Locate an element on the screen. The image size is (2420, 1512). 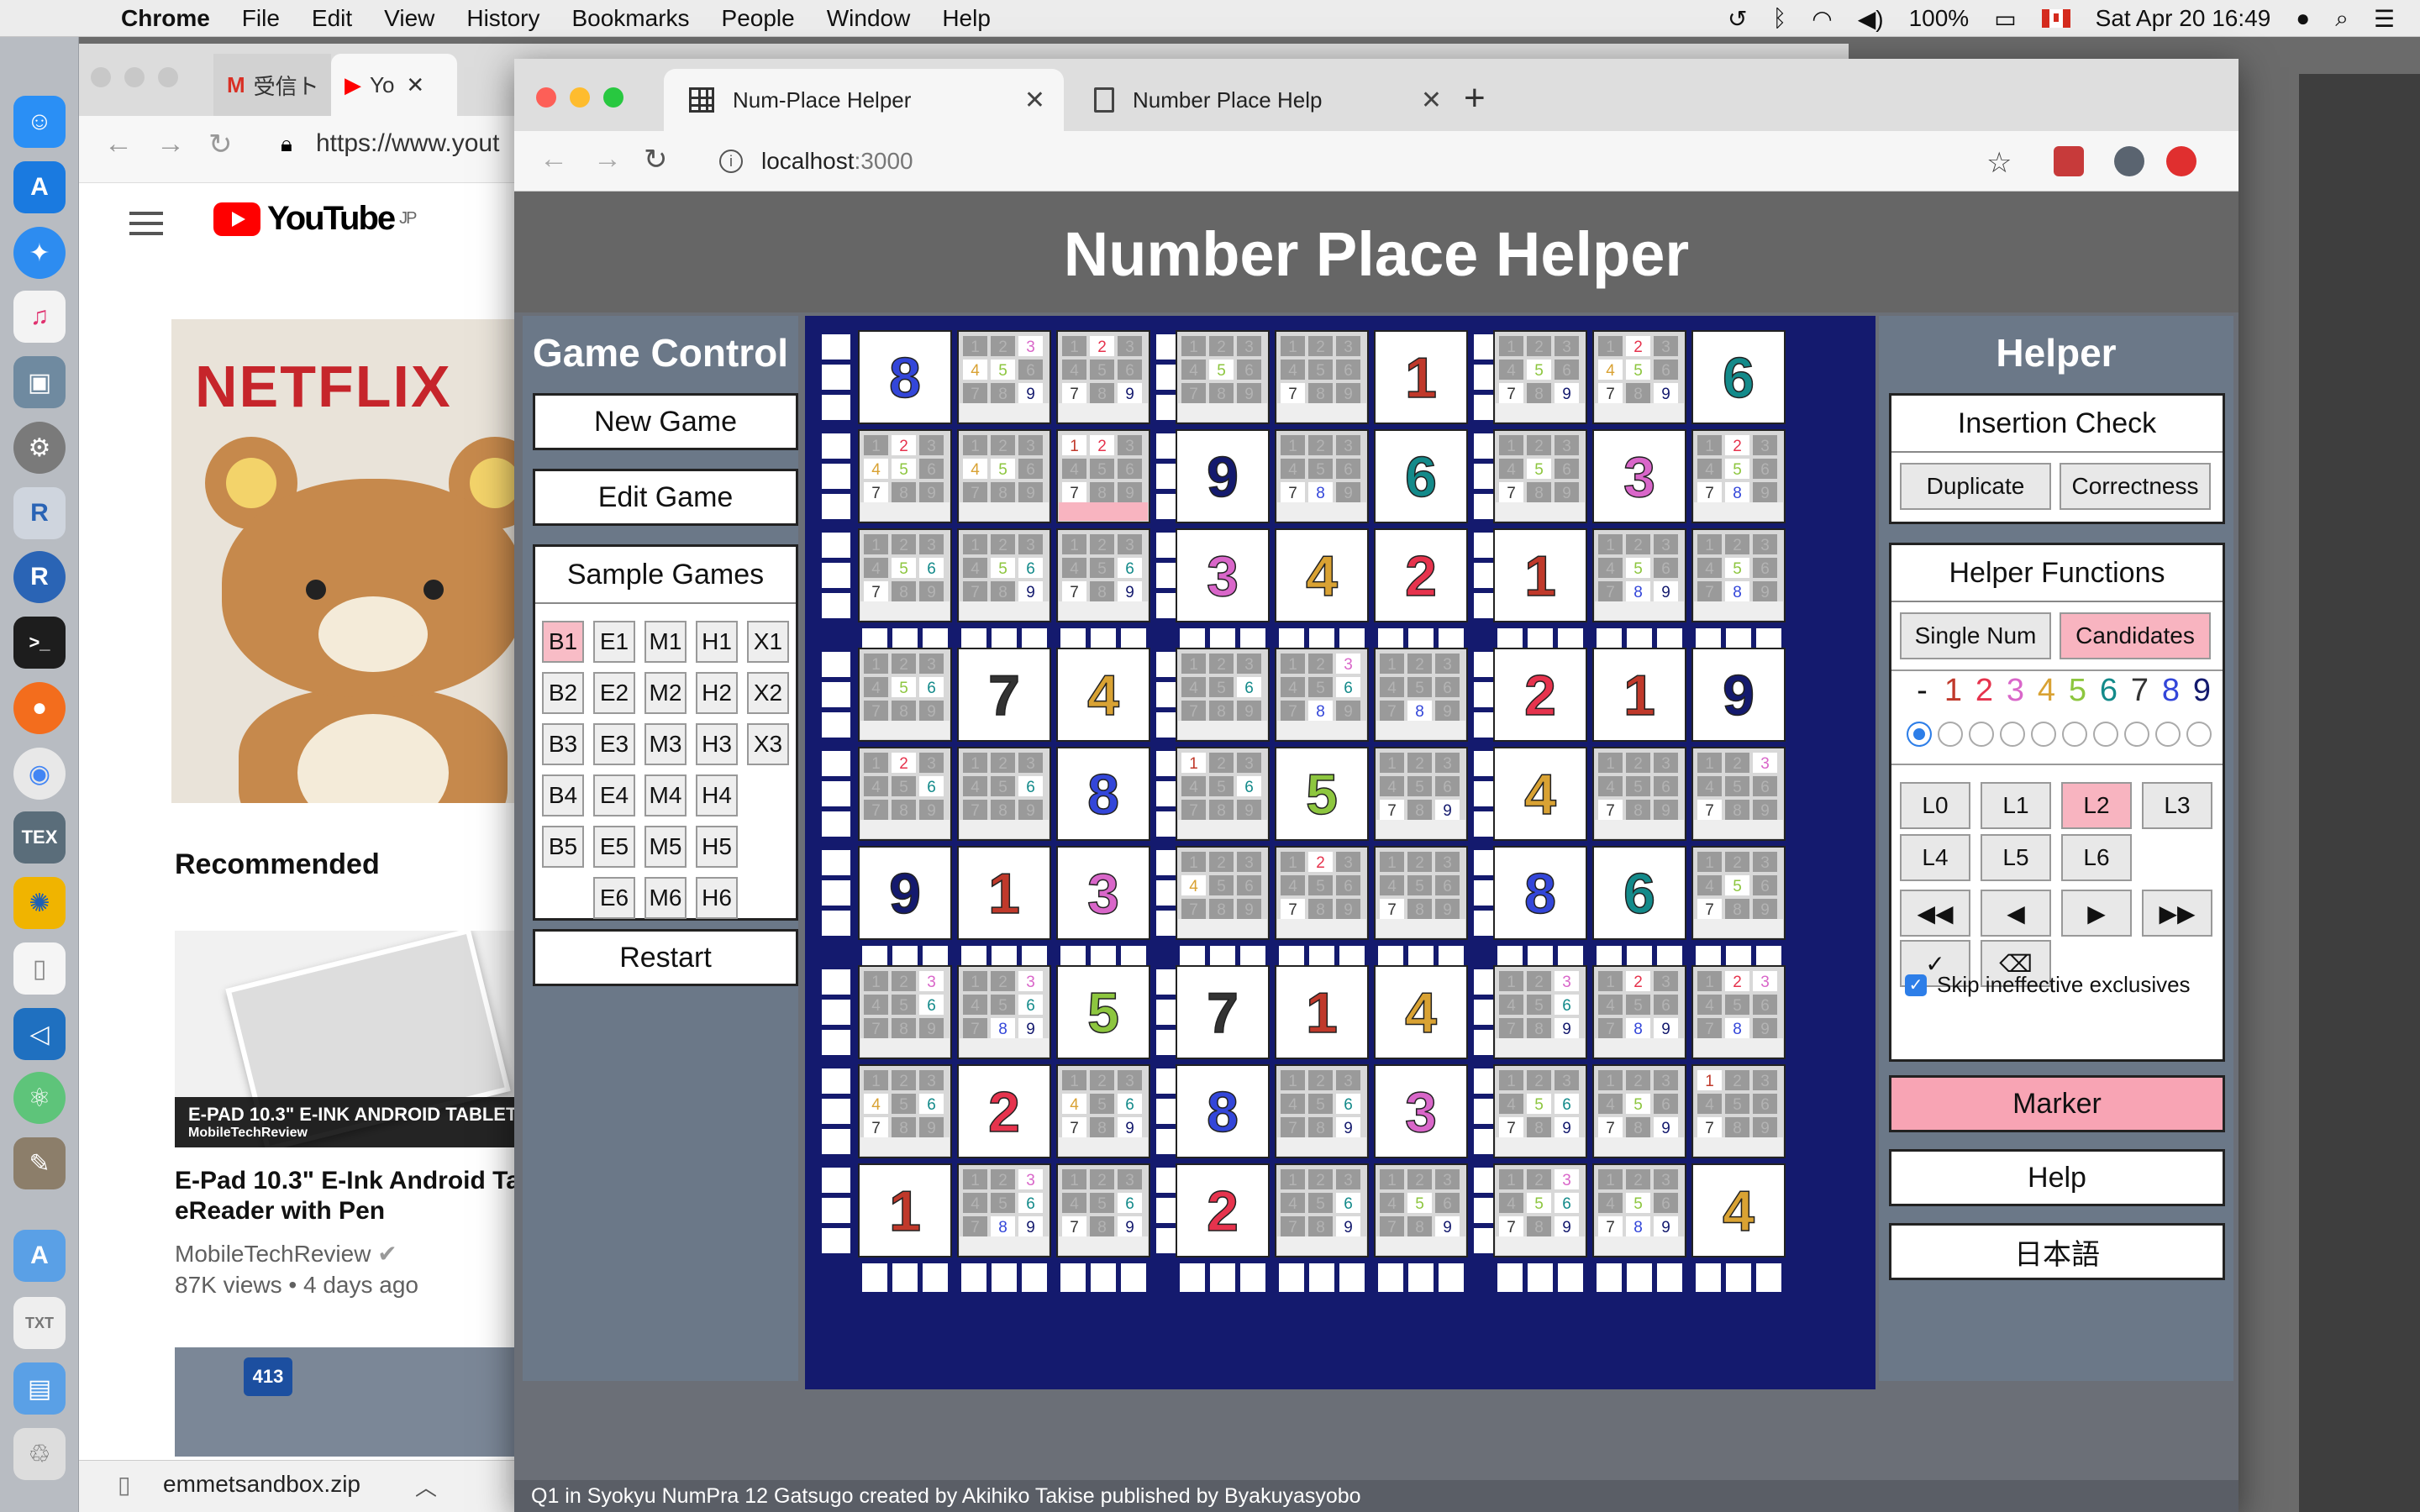
reload-icon: ↻ is located at coordinates (220, 144).